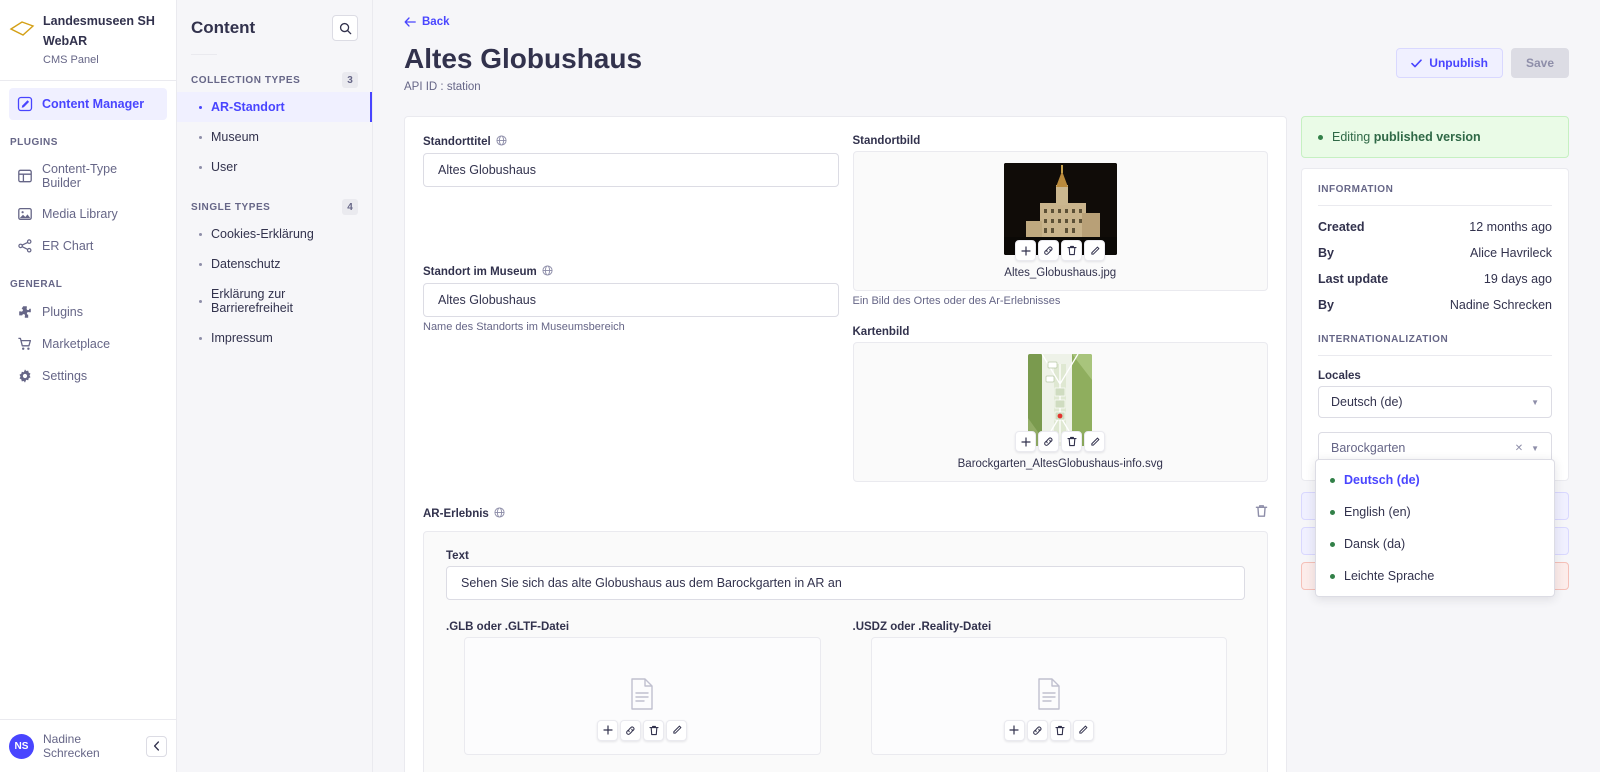  Describe the element at coordinates (1510, 227) in the screenshot. I see `info-value: 12 months ago` at that location.